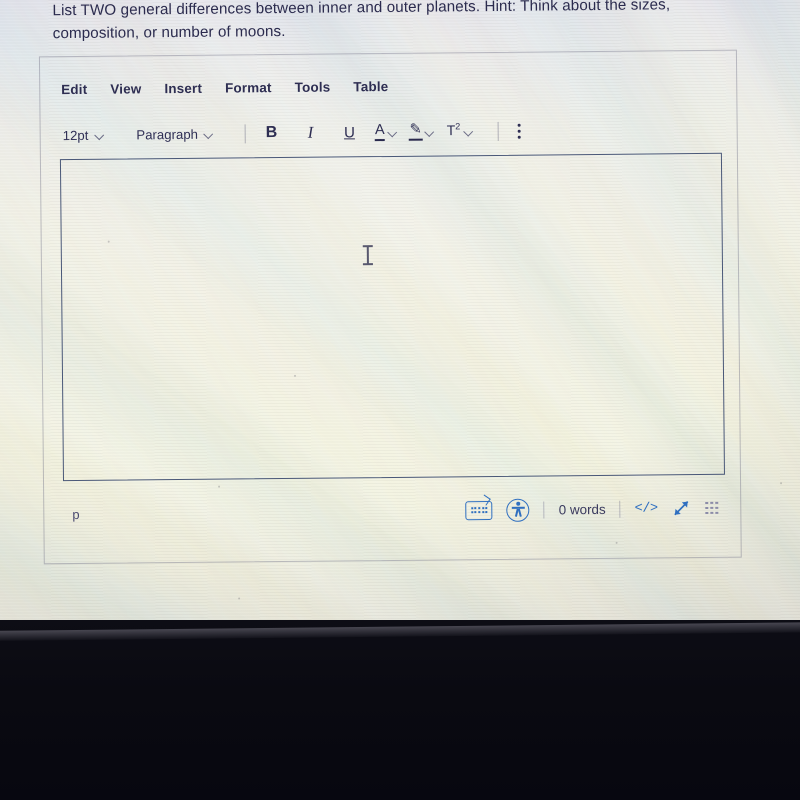 This screenshot has width=800, height=800. What do you see at coordinates (453, 130) in the screenshot?
I see `superscript-icon: T2` at bounding box center [453, 130].